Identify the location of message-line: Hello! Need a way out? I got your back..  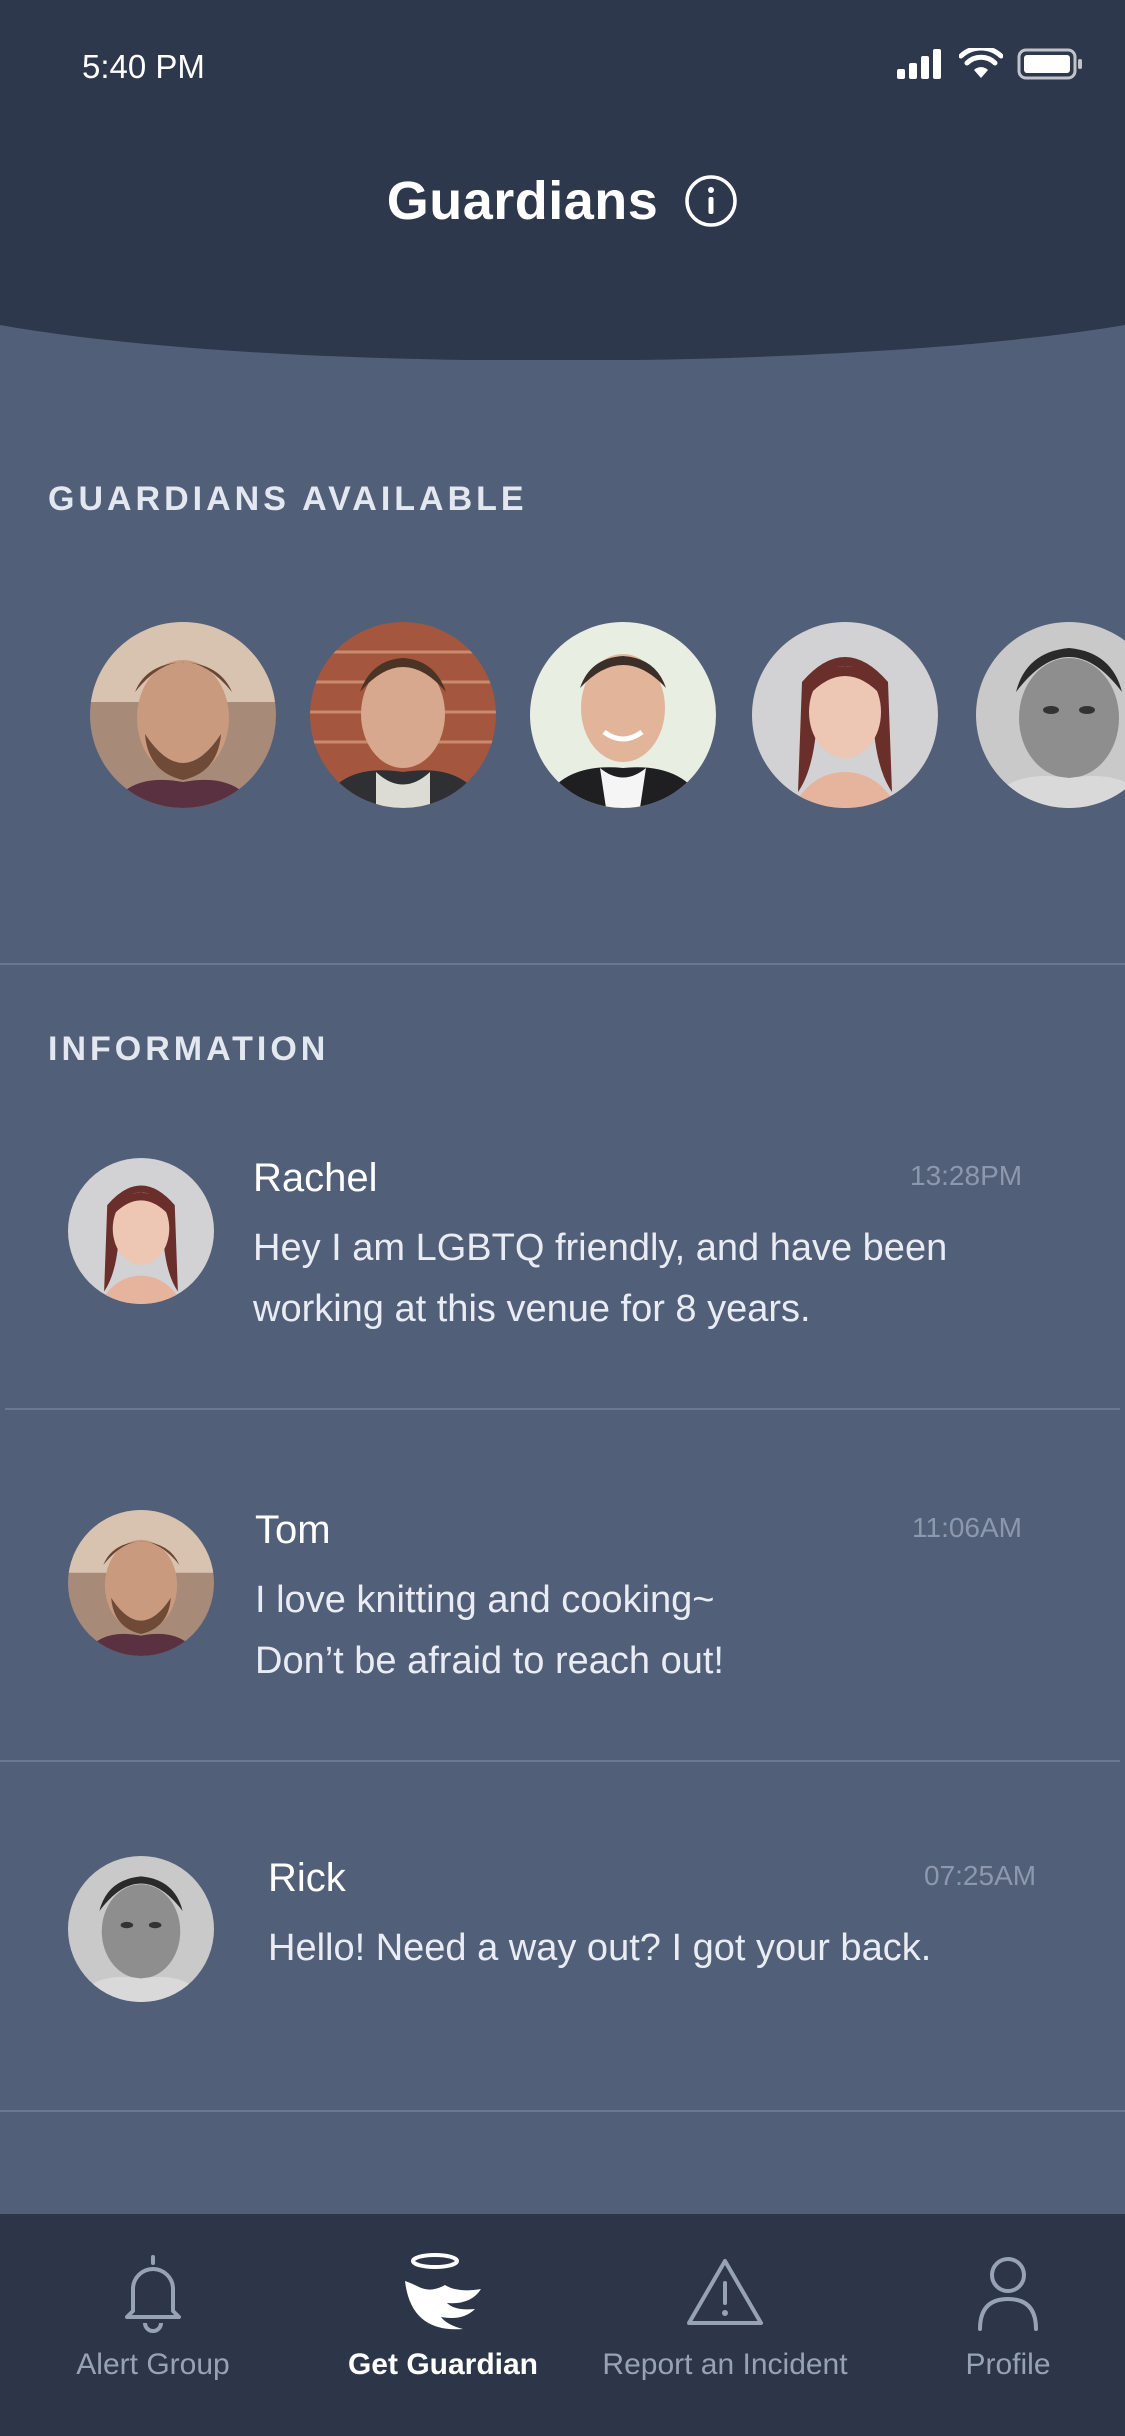
(600, 1948).